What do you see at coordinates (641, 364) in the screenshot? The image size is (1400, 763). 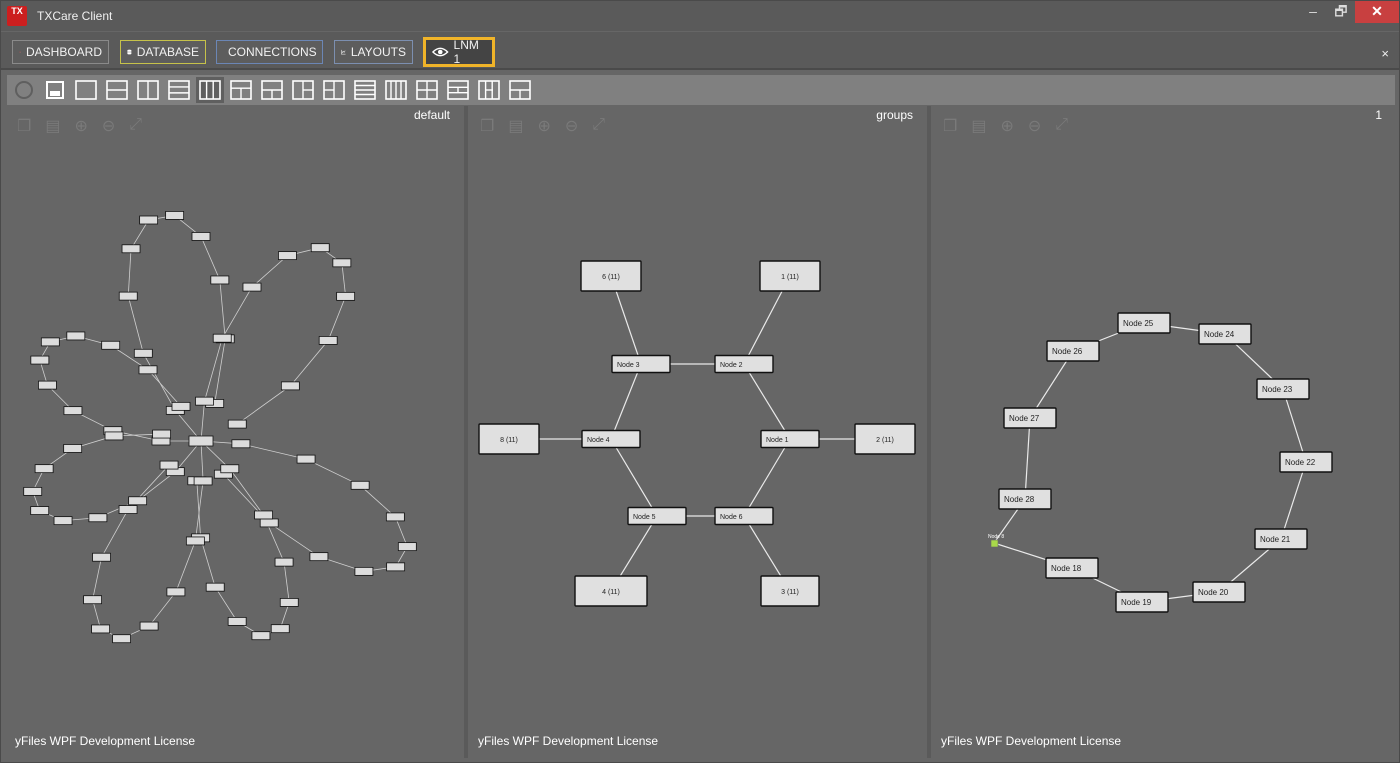 I see `graph-node: Node 3` at bounding box center [641, 364].